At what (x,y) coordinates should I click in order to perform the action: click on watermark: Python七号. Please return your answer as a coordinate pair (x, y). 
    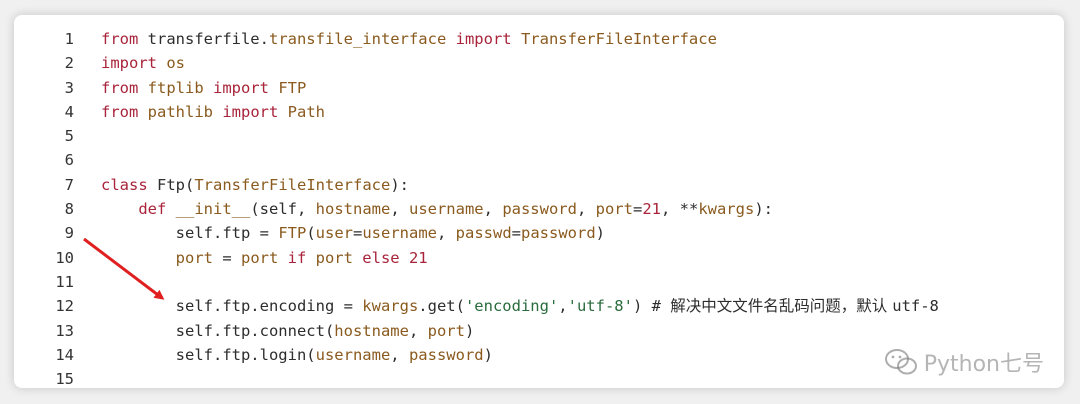
    Looking at the image, I should click on (964, 362).